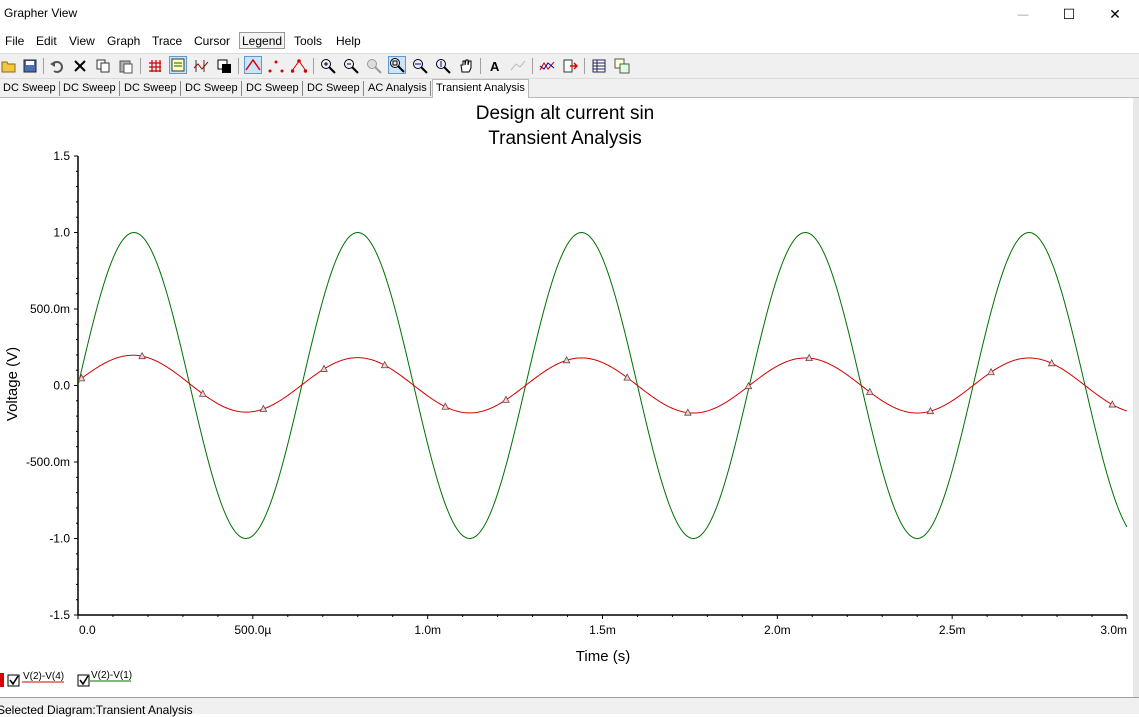  I want to click on zoom-in-button, so click(328, 66).